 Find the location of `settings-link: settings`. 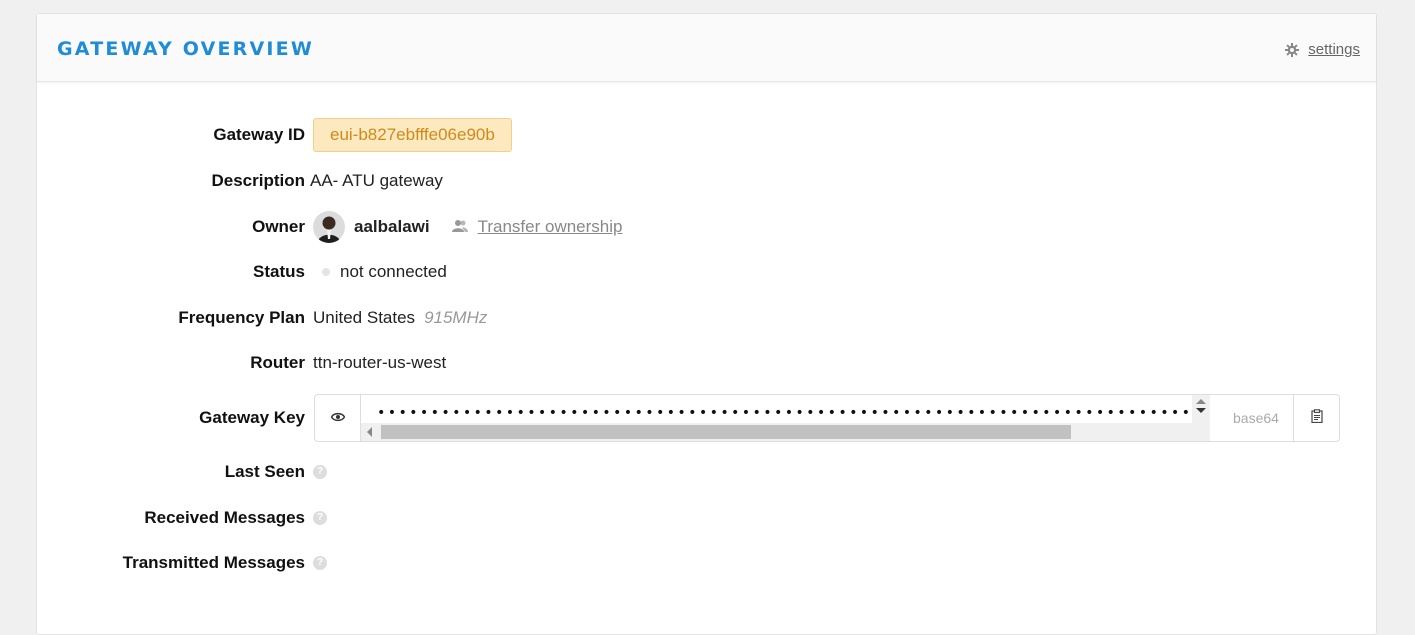

settings-link: settings is located at coordinates (1322, 49).